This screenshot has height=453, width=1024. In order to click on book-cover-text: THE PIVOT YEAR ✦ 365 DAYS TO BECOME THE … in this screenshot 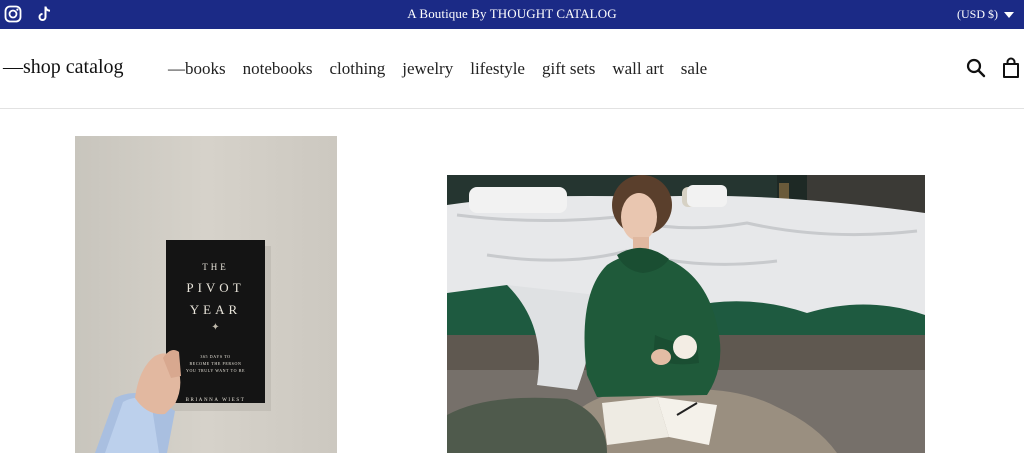, I will do `click(215, 332)`.